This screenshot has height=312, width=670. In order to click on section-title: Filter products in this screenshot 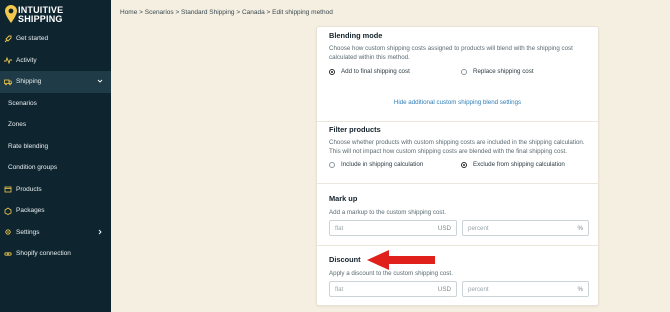, I will do `click(355, 129)`.